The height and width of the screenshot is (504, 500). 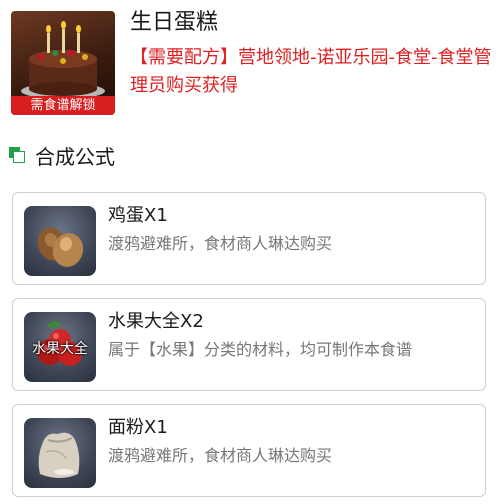 What do you see at coordinates (311, 71) in the screenshot?
I see `recipe-source-text: 【需要配方】营地领地-诺亚乐园-食堂-食堂管理员购买获得` at bounding box center [311, 71].